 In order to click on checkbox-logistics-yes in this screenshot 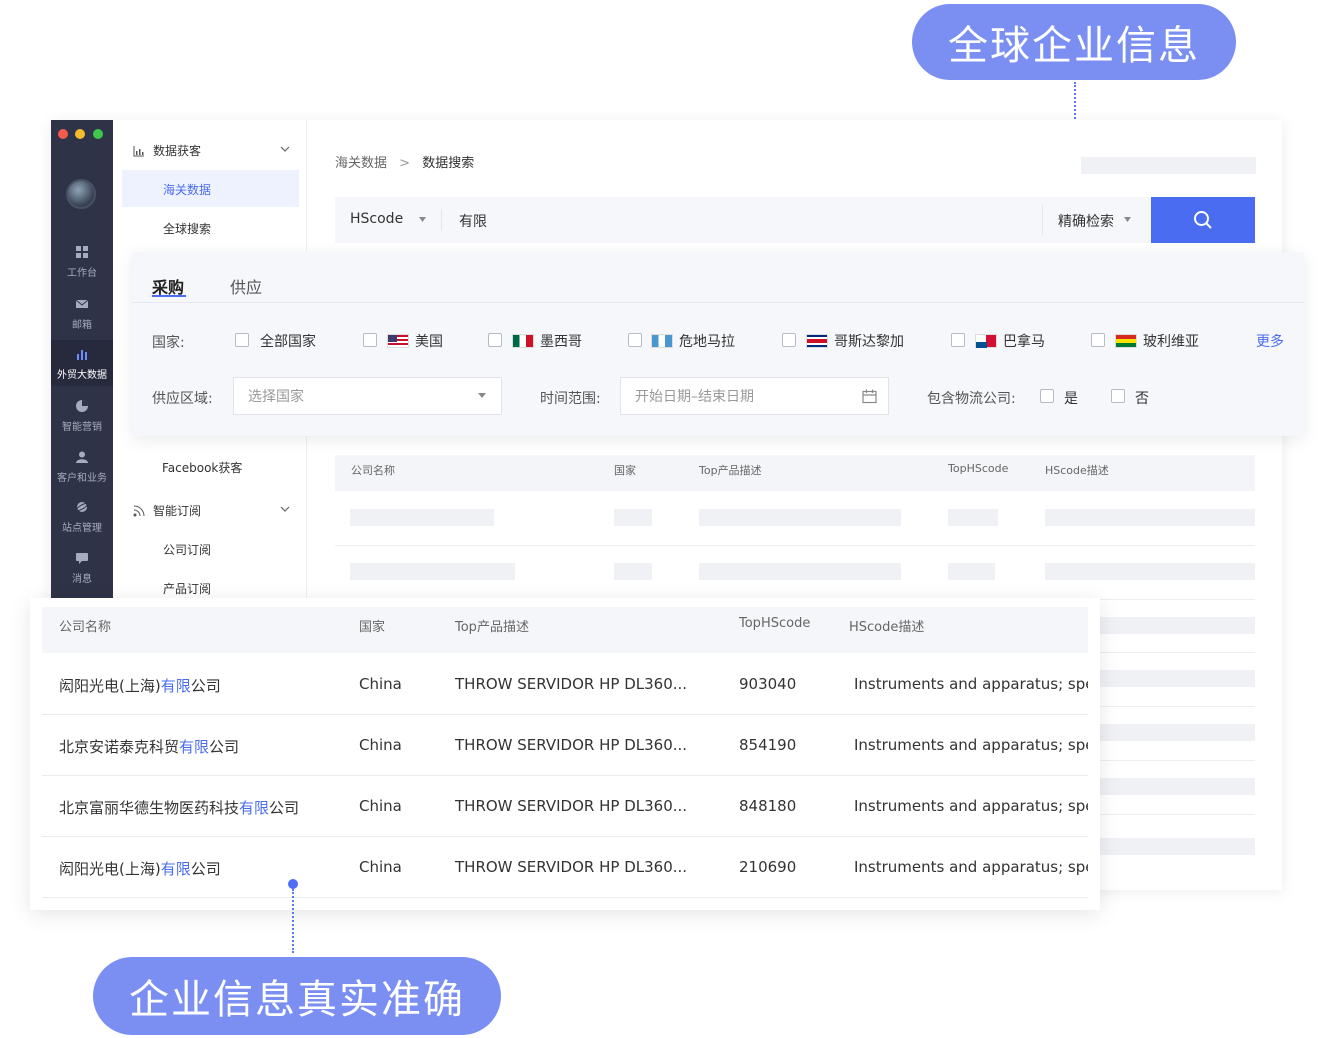, I will do `click(1047, 396)`.